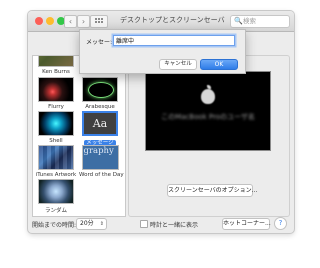 The width and height of the screenshot is (320, 268). I want to click on saver-label: iTunes Artwork, so click(56, 175).